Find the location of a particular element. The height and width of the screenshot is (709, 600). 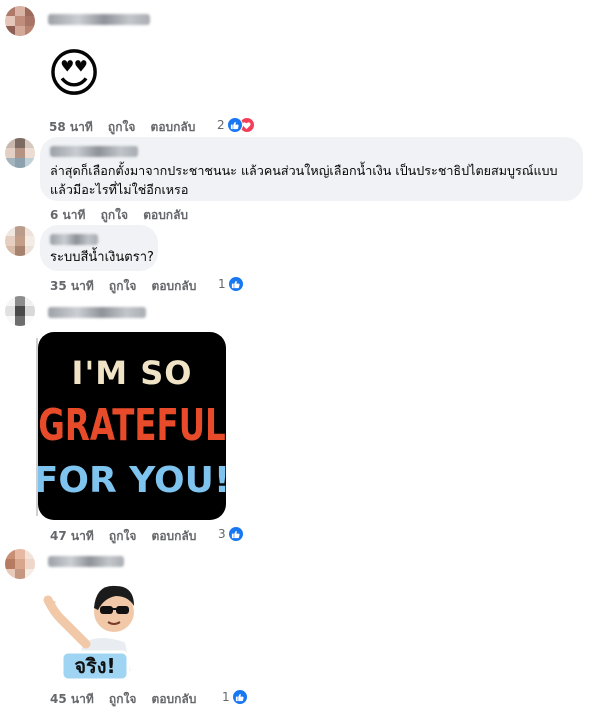

emoji-sticker: 😍 is located at coordinates (74, 74).